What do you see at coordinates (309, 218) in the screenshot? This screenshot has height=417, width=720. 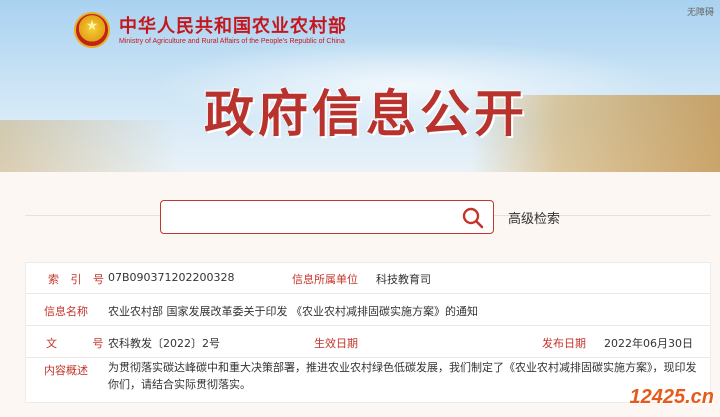 I see `search-input` at bounding box center [309, 218].